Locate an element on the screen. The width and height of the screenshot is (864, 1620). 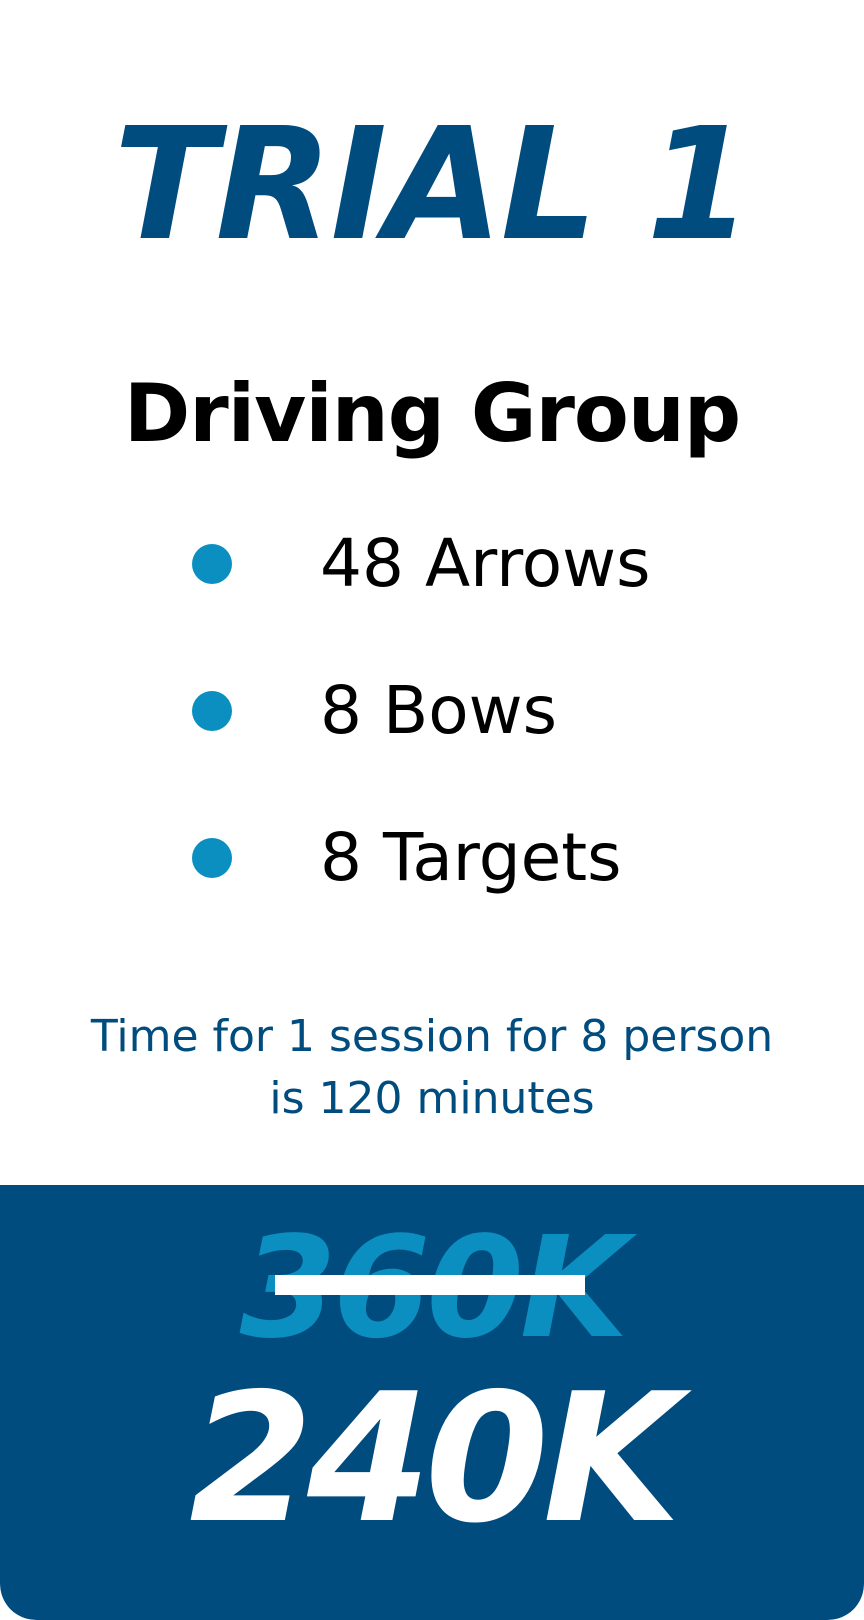
feature-item-targets: 8 Targets is located at coordinates (421, 882).